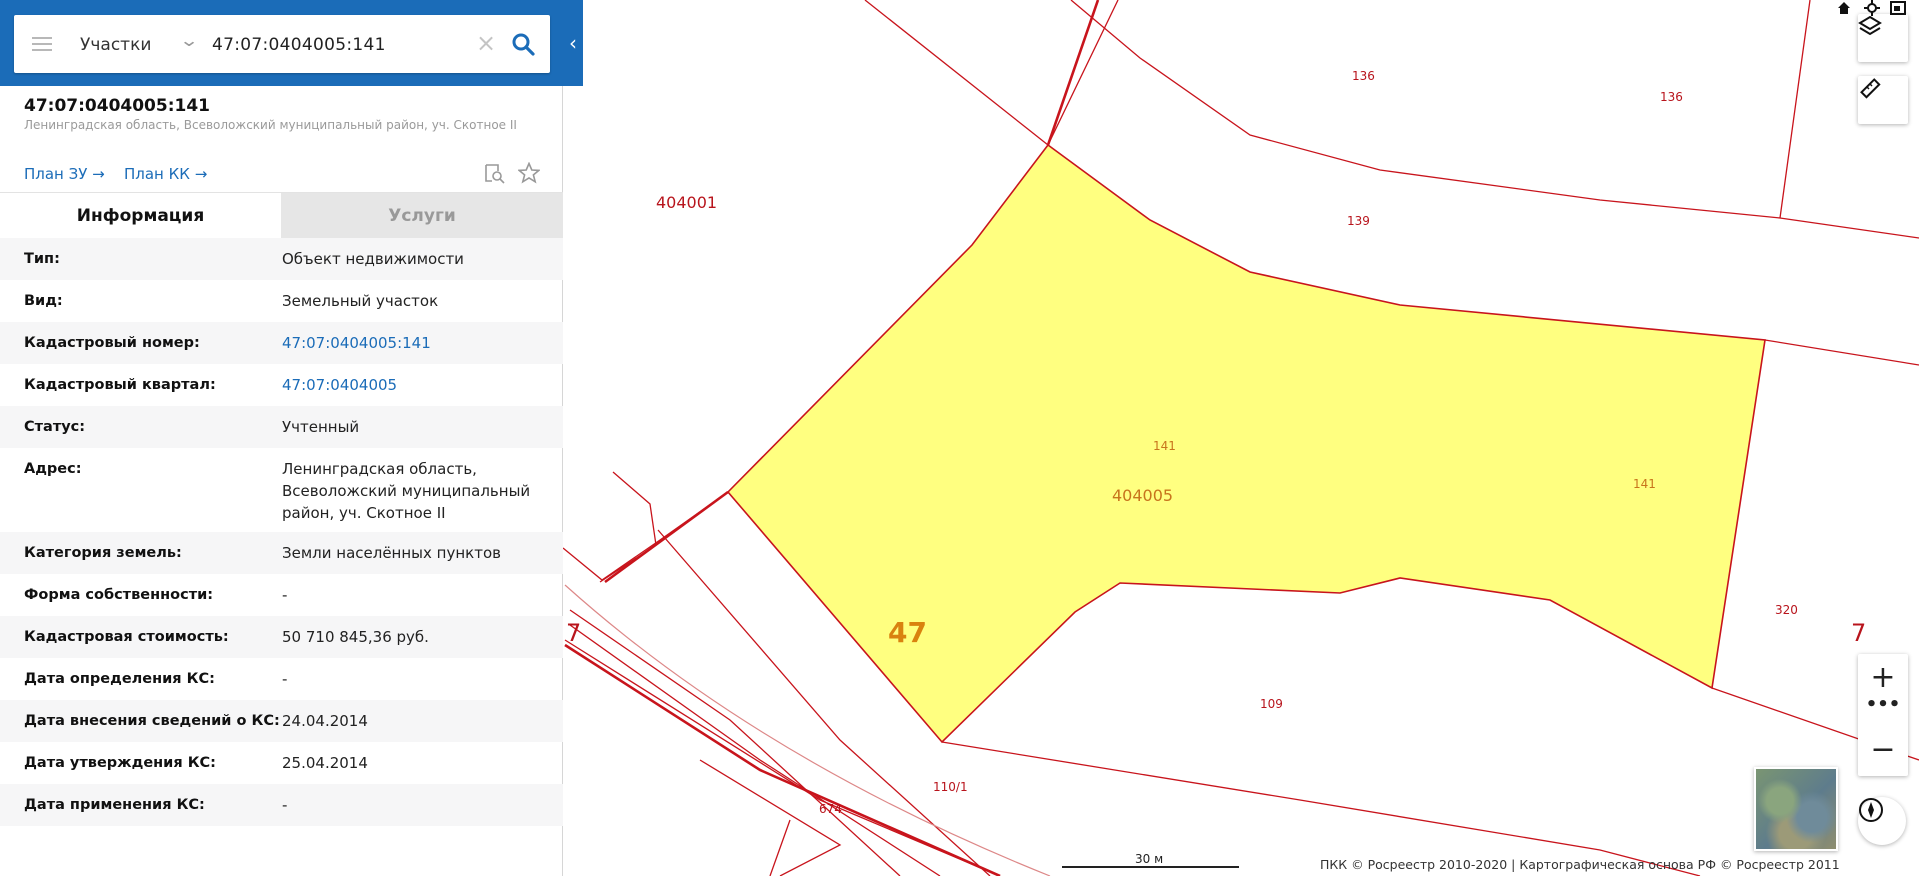 Image resolution: width=1919 pixels, height=876 pixels. What do you see at coordinates (64, 174) in the screenshot?
I see `plan-zu-link: План ЗУ →` at bounding box center [64, 174].